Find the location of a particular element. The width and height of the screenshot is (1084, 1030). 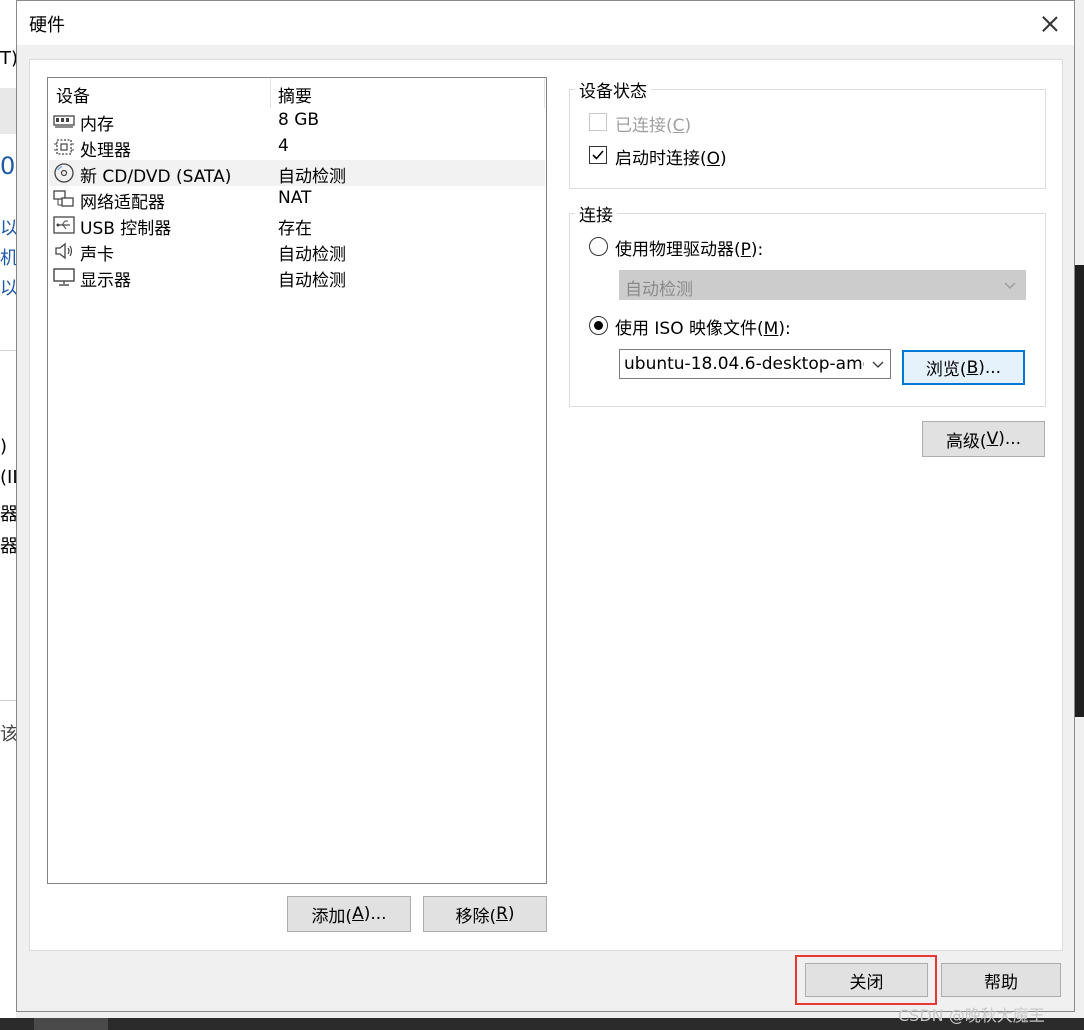

button-label: 高级( is located at coordinates (966, 441).